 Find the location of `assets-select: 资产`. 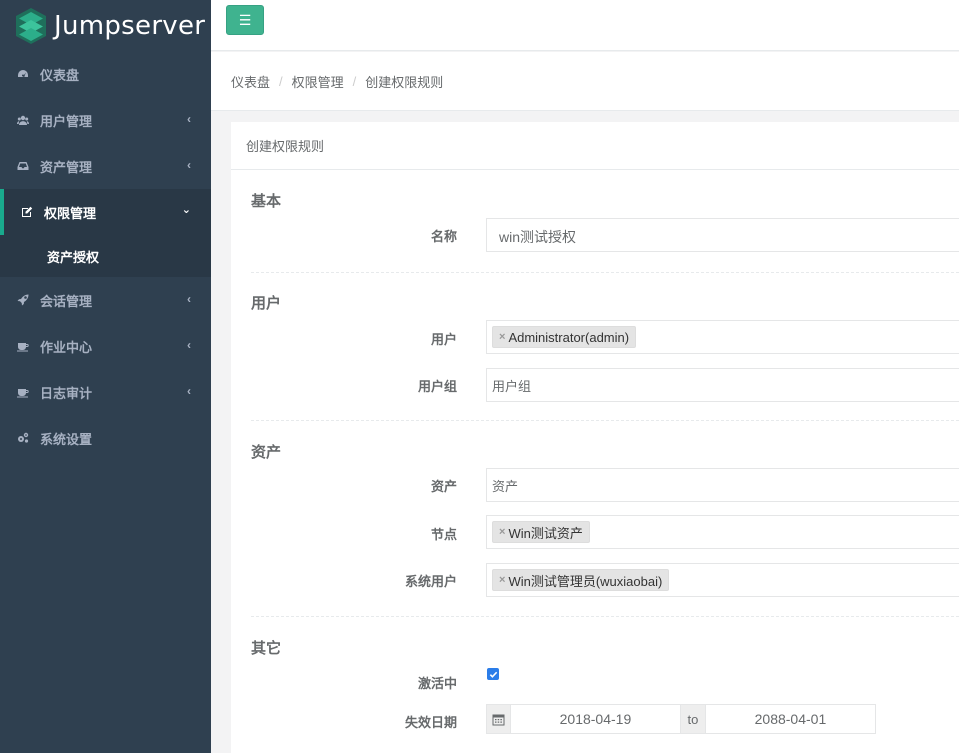

assets-select: 资产 is located at coordinates (722, 485).